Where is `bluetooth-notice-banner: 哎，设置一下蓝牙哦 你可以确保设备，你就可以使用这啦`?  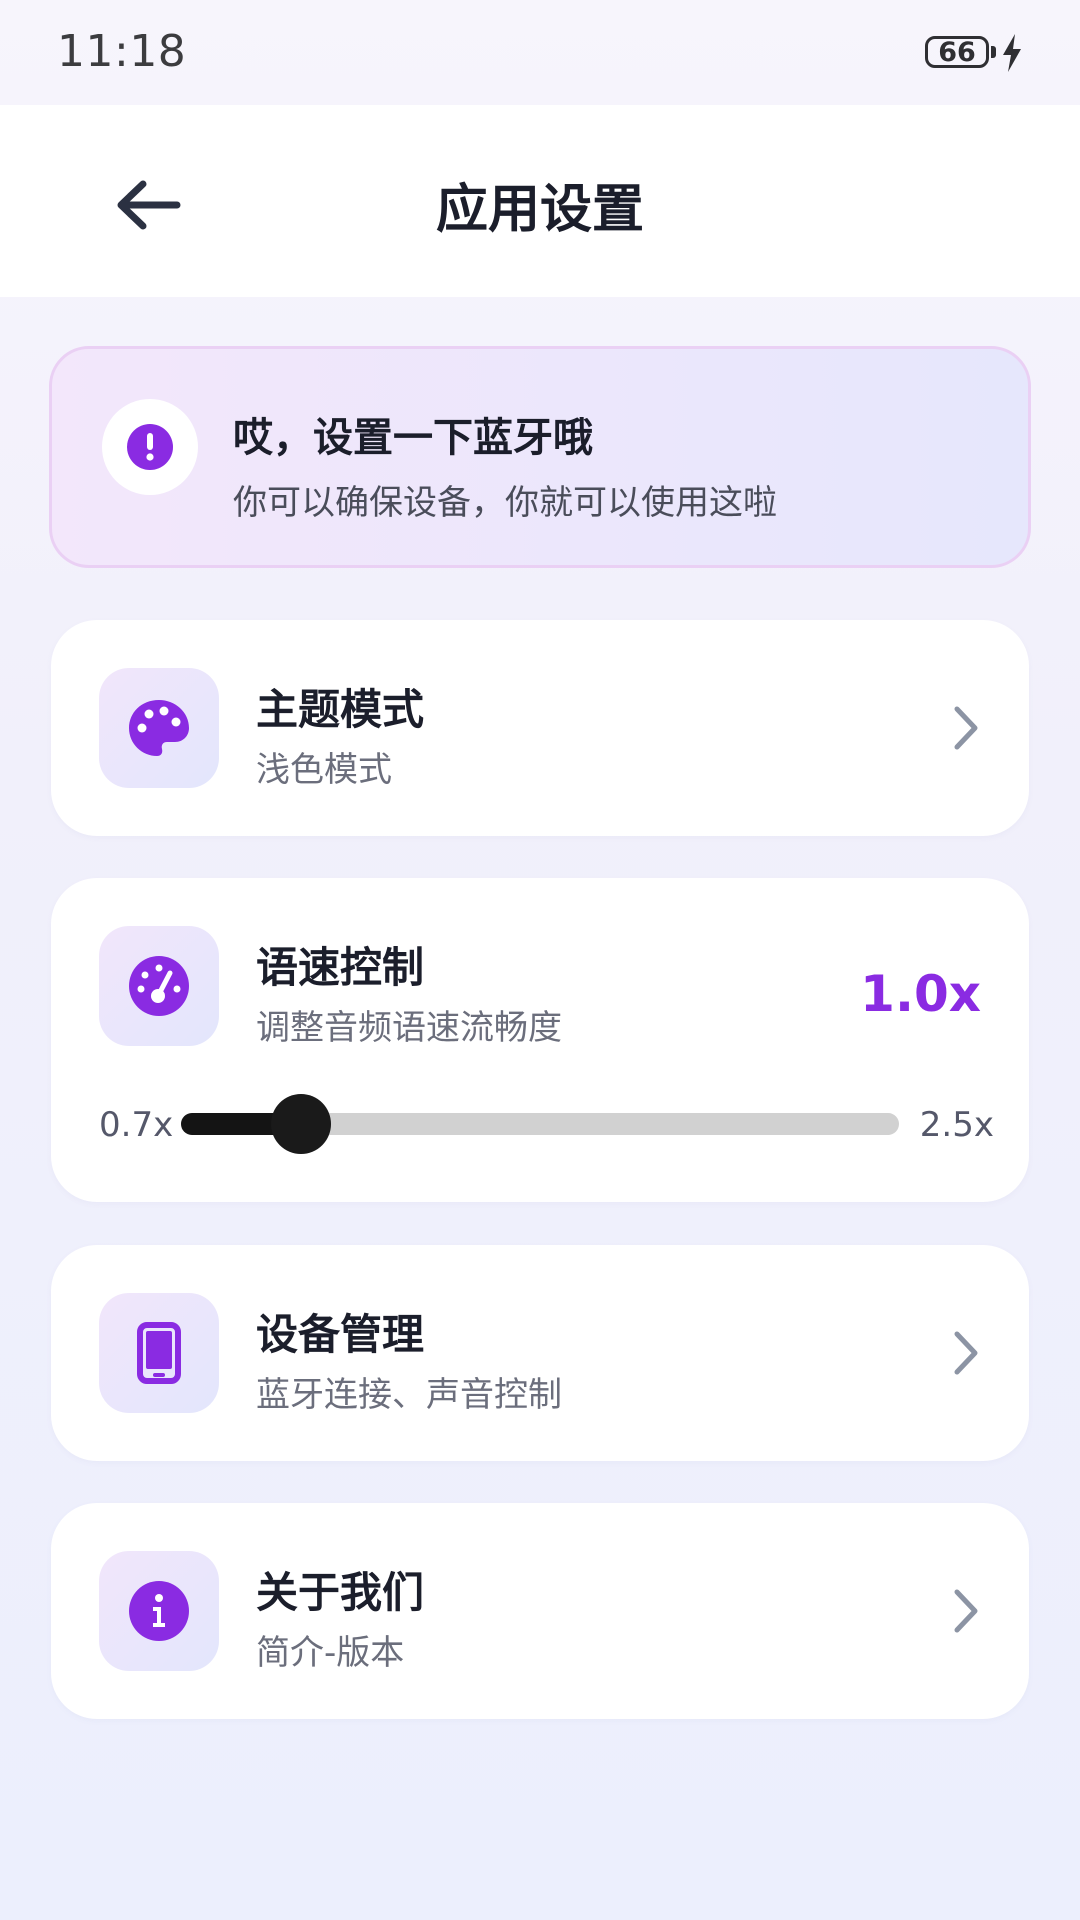
bluetooth-notice-banner: 哎，设置一下蓝牙哦 你可以确保设备，你就可以使用这啦 is located at coordinates (540, 457).